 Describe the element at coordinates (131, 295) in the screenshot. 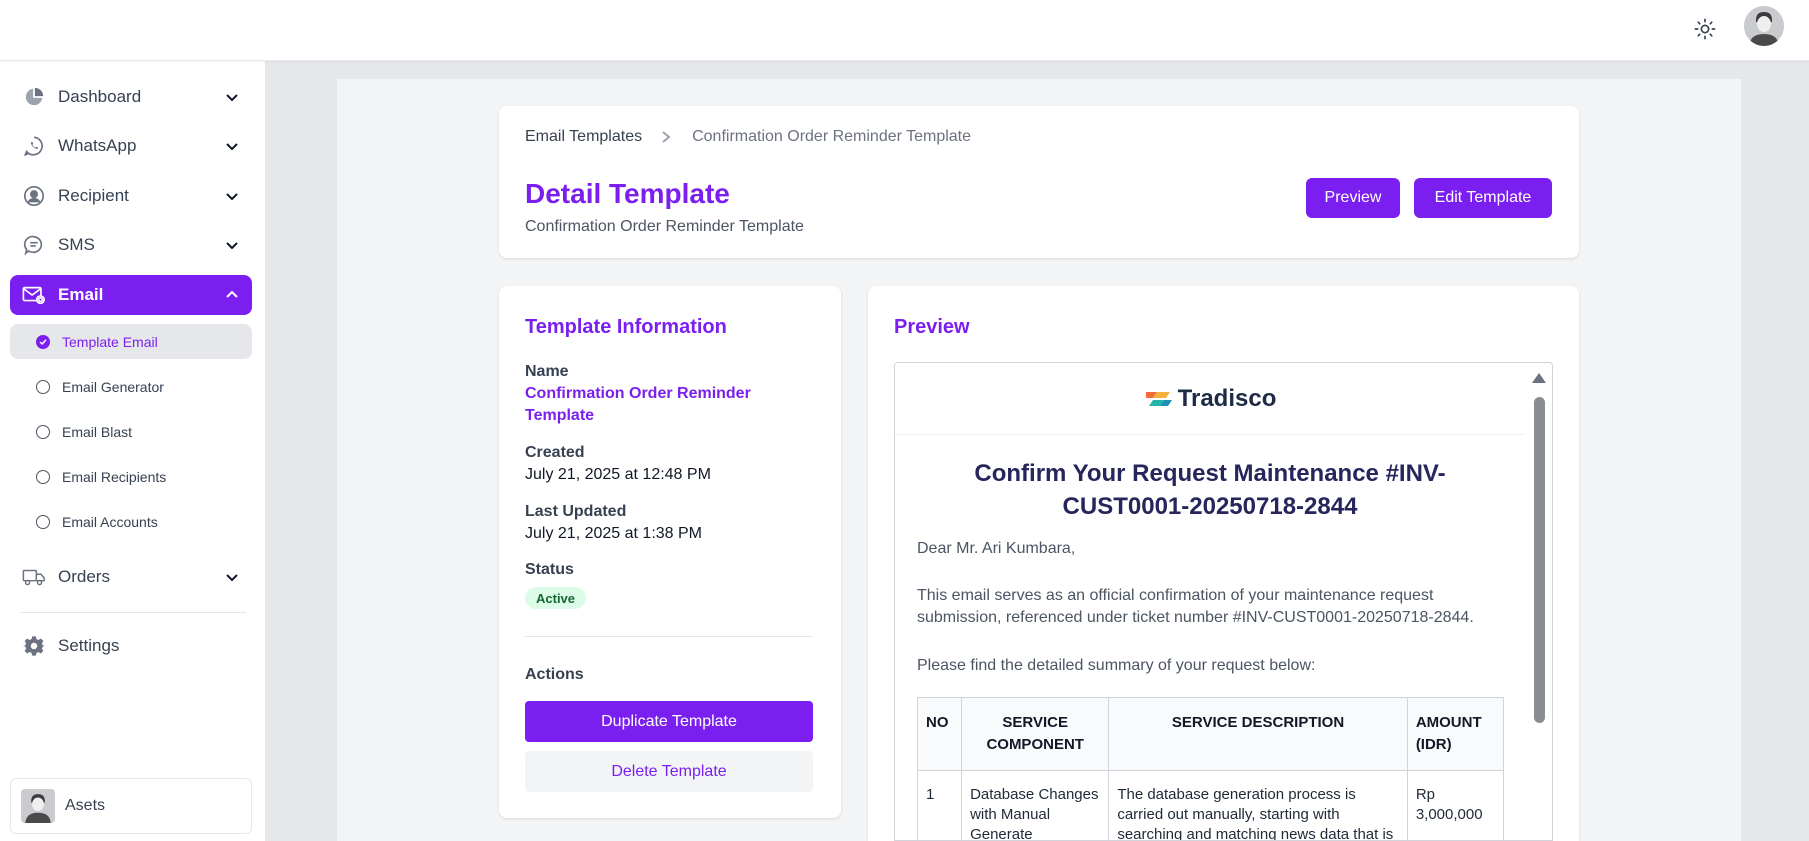

I see `sidebar-item-email: Email` at that location.